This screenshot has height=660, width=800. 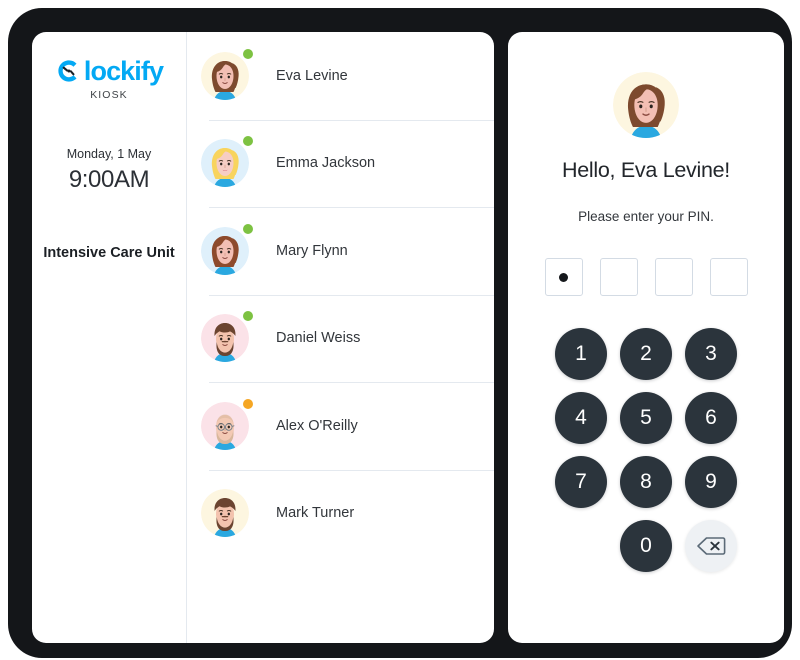 I want to click on pin-input-group, so click(x=646, y=277).